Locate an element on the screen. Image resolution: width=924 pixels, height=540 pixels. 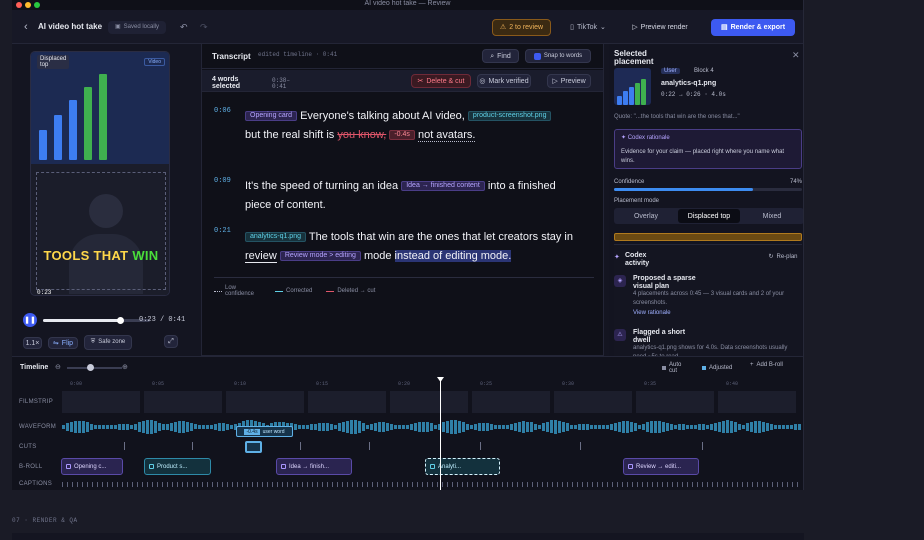
deleted-words: you know, is located at coordinates (361, 135).